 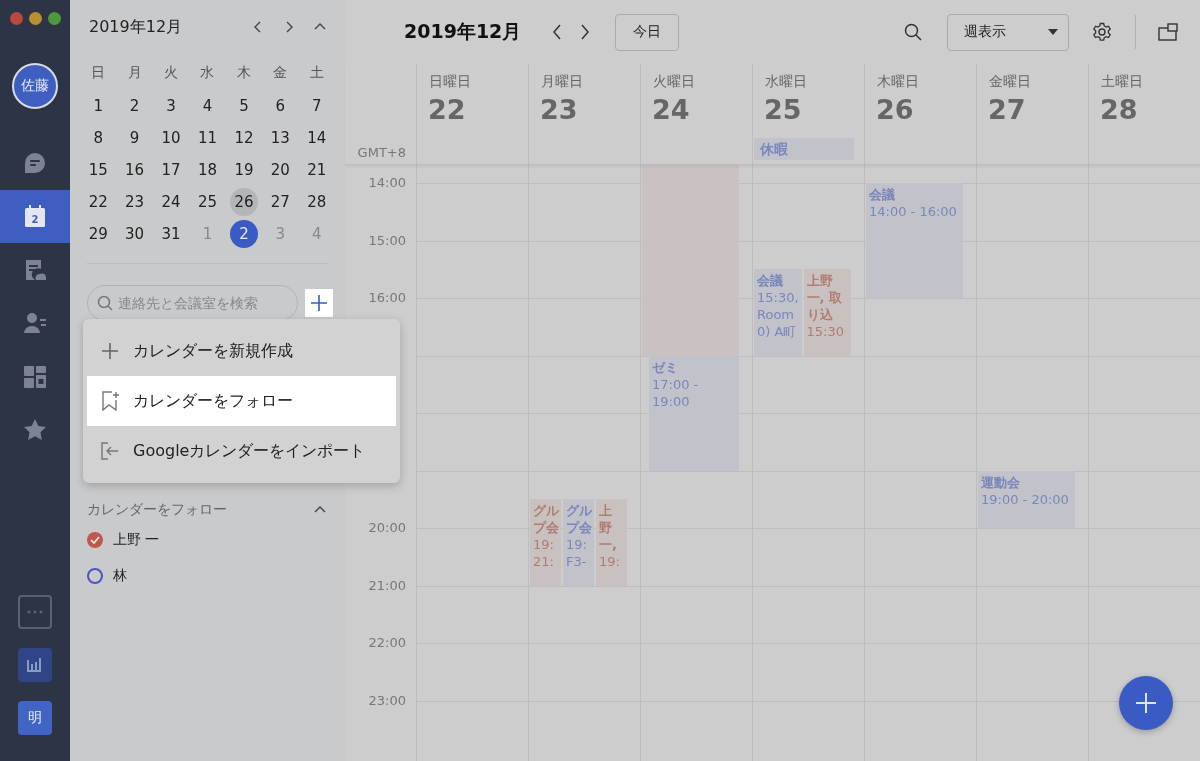 I want to click on event-details: 15:30, Room 0) A町, so click(x=778, y=315).